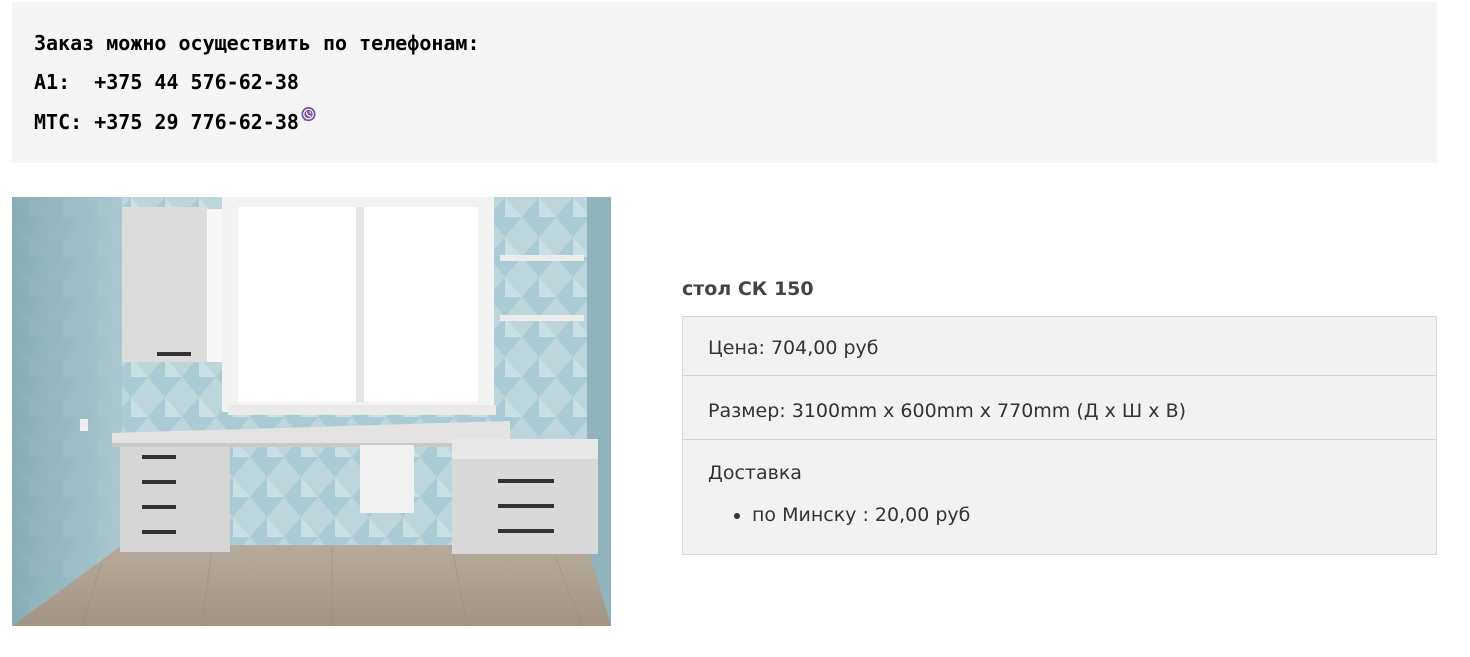 This screenshot has height=657, width=1470. I want to click on delivery-label: Доставка, so click(755, 473).